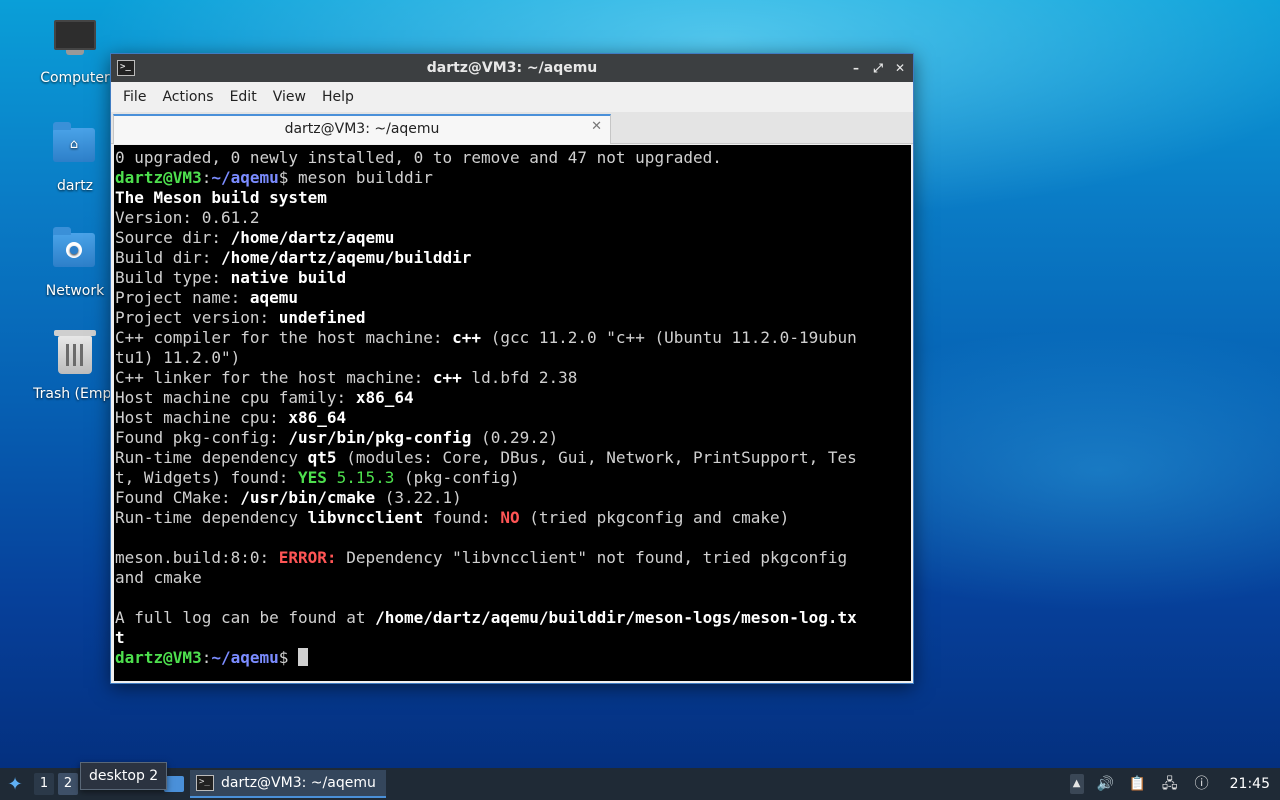 This screenshot has height=800, width=1280. What do you see at coordinates (134, 97) in the screenshot?
I see `menu-file: File` at bounding box center [134, 97].